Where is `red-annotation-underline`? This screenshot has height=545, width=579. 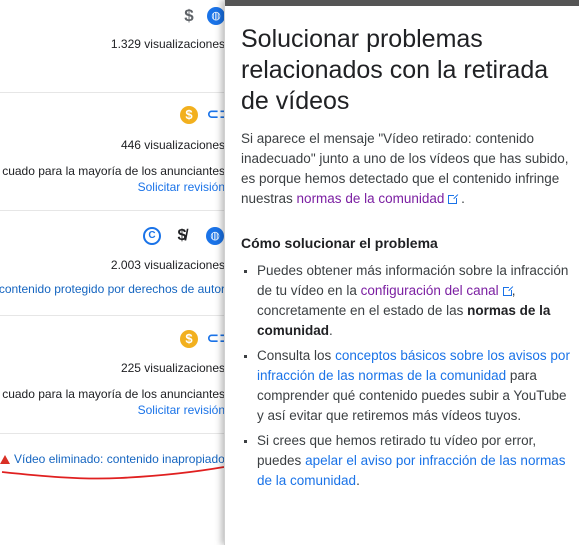
red-annotation-underline is located at coordinates (113, 473).